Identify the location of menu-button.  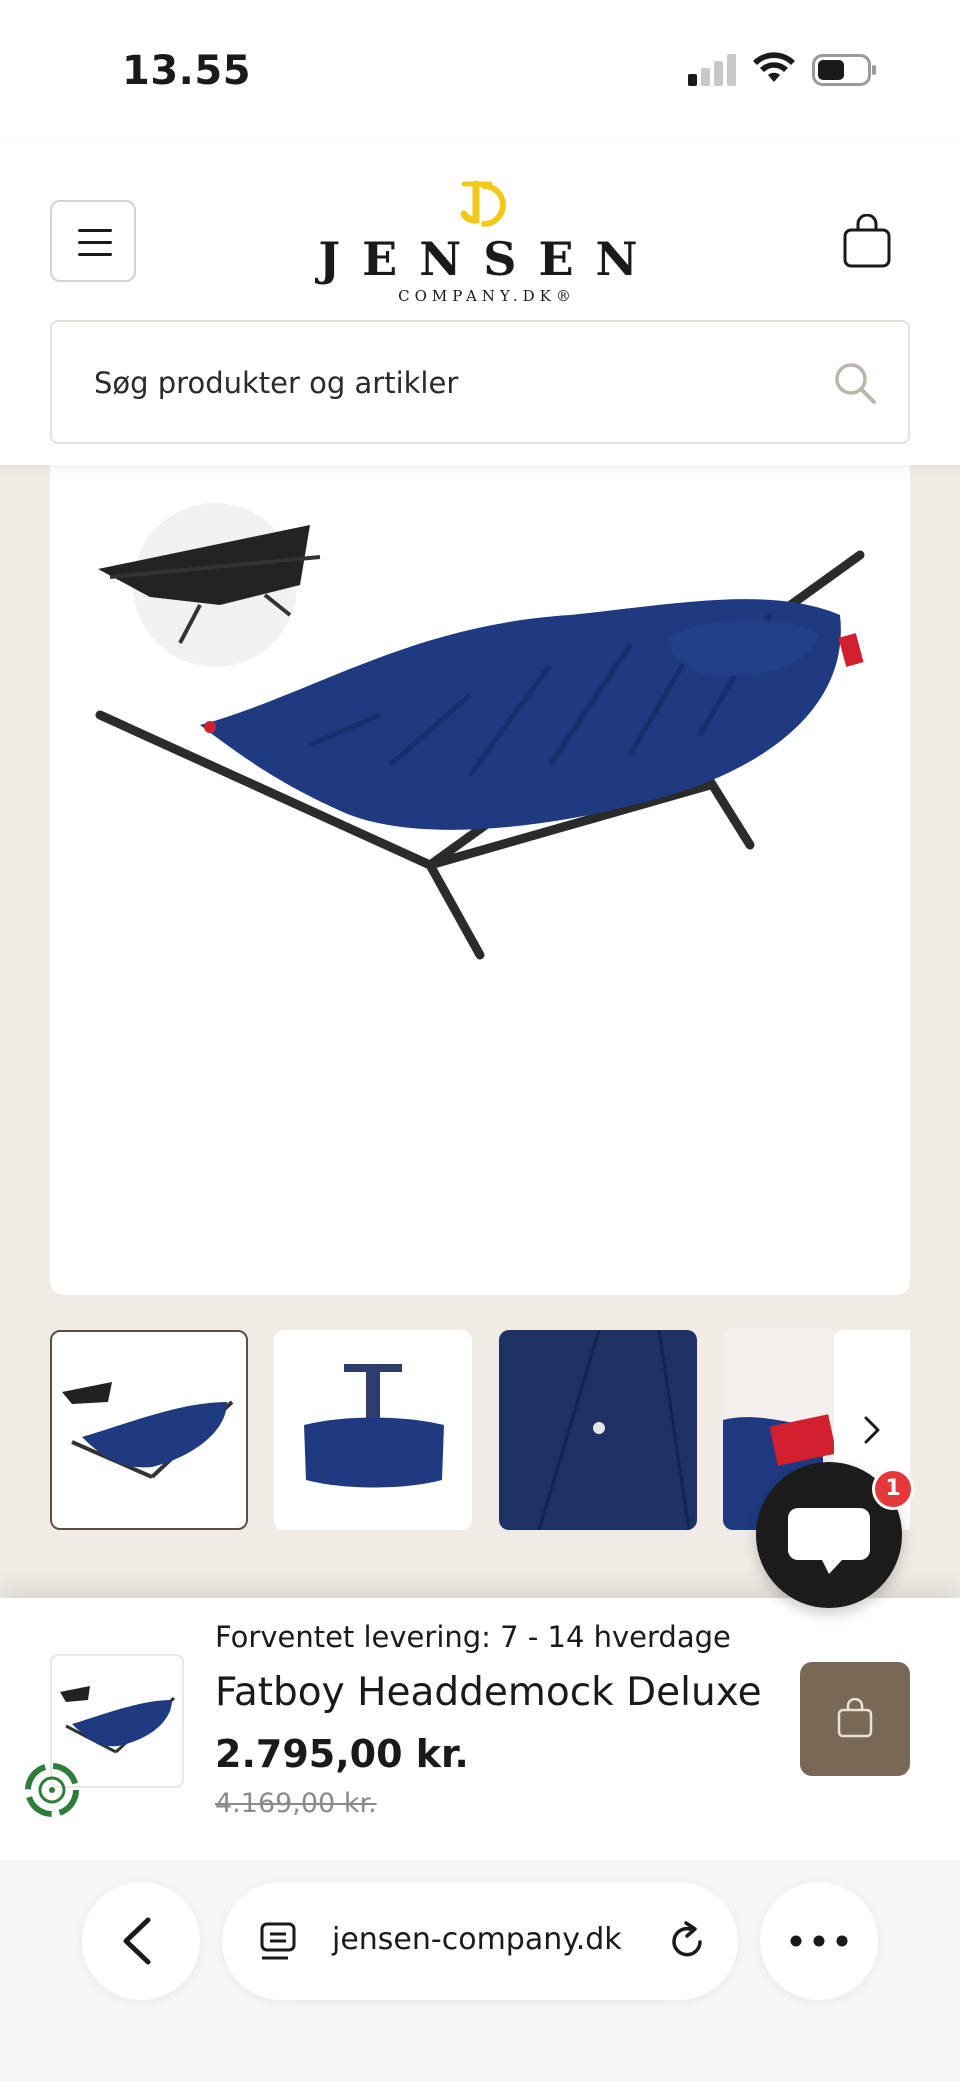
(93, 241).